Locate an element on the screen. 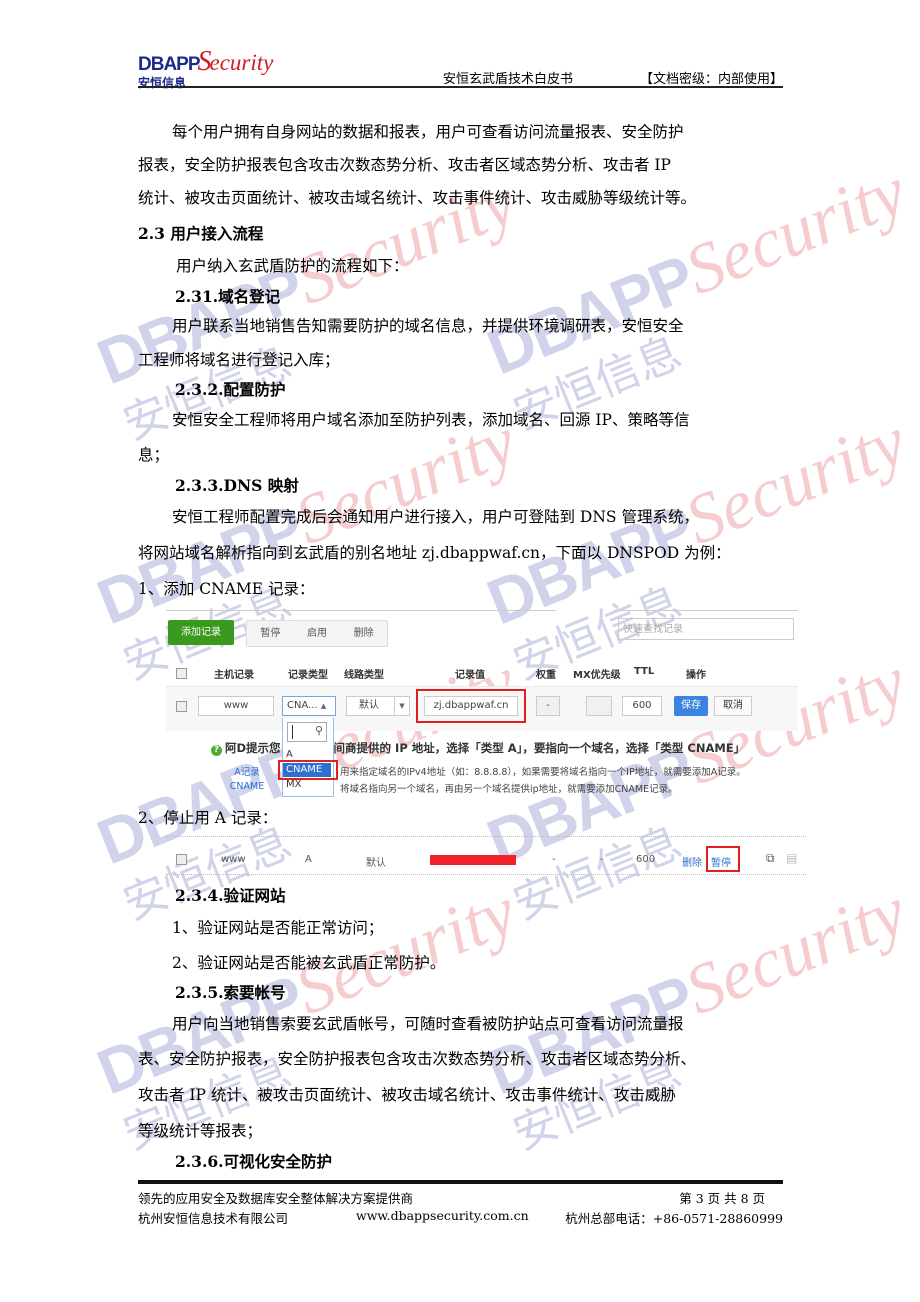 The image size is (920, 1302). dropdown-search-input: ⚲ is located at coordinates (307, 732).